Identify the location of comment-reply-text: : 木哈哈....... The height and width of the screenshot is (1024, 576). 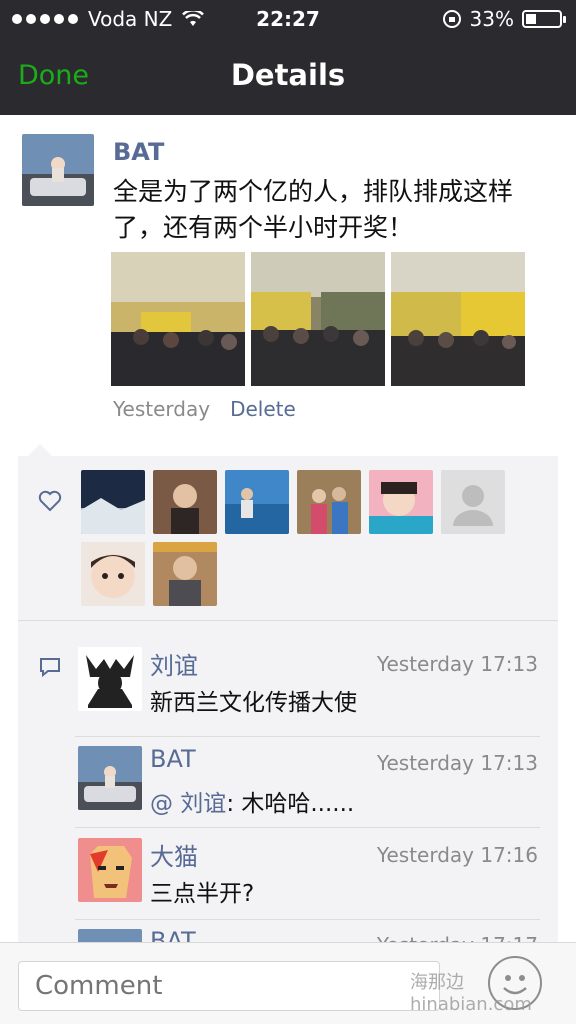
(290, 804).